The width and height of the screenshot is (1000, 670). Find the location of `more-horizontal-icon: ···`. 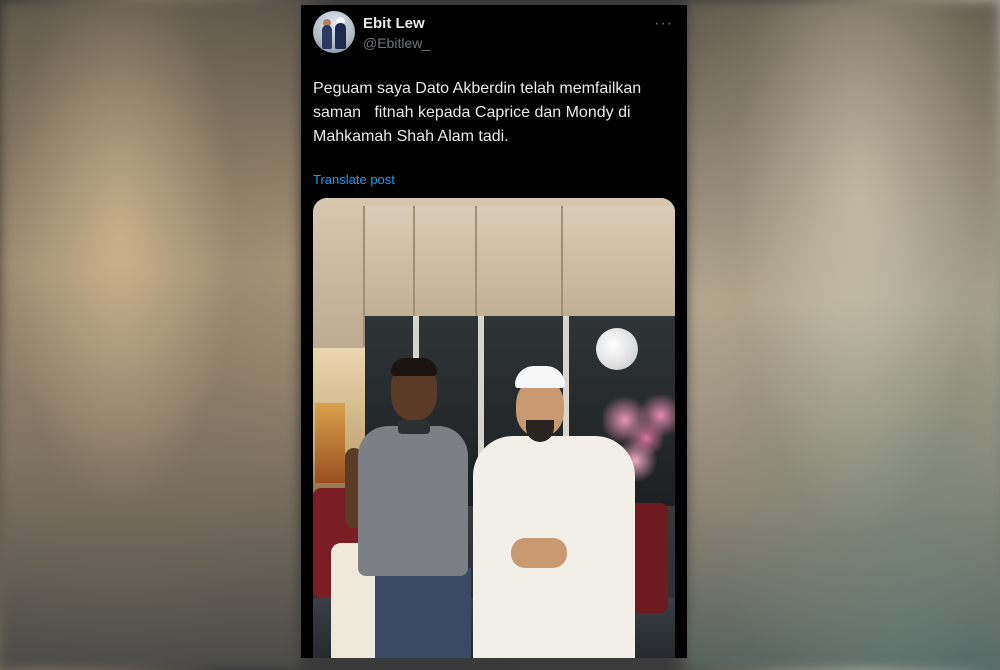

more-horizontal-icon: ··· is located at coordinates (663, 24).